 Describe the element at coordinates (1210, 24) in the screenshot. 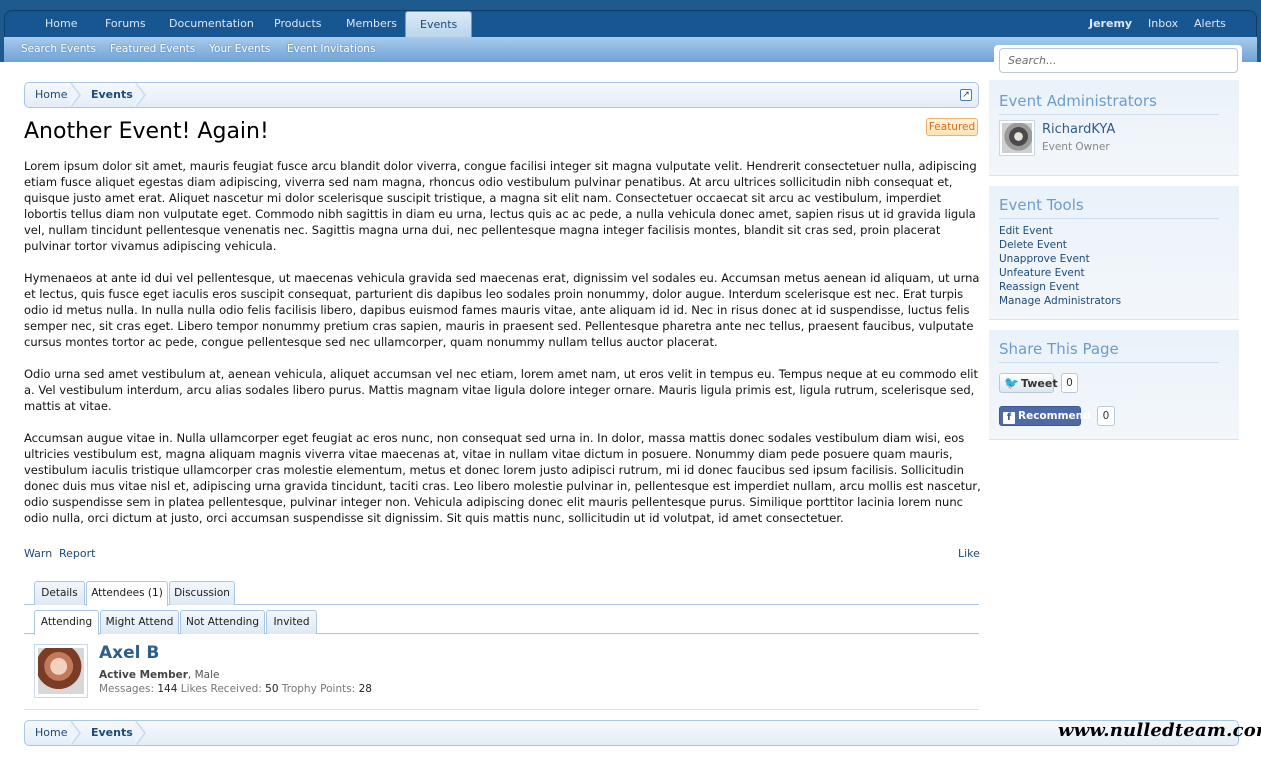

I see `alerts-link: Alerts` at that location.